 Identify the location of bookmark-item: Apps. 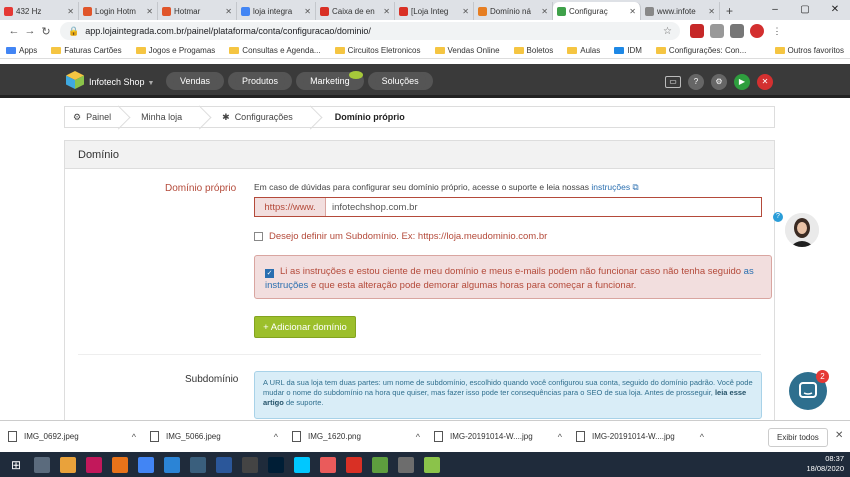
(21, 50).